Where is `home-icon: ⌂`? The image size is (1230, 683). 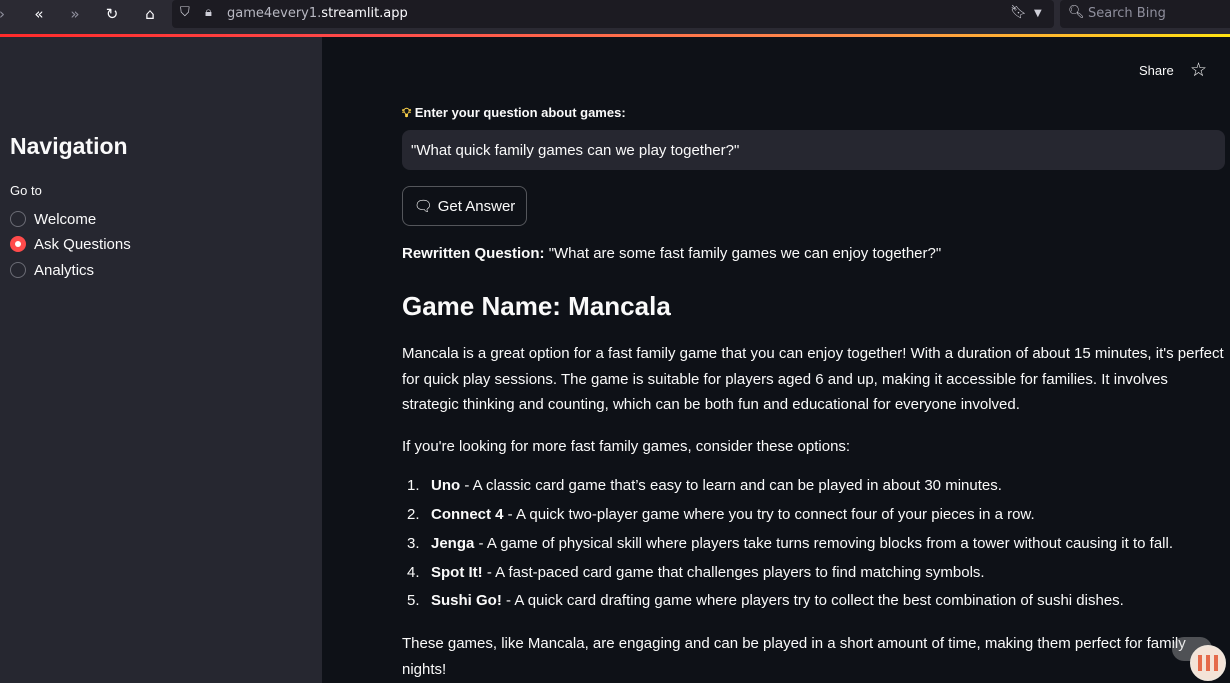 home-icon: ⌂ is located at coordinates (150, 14).